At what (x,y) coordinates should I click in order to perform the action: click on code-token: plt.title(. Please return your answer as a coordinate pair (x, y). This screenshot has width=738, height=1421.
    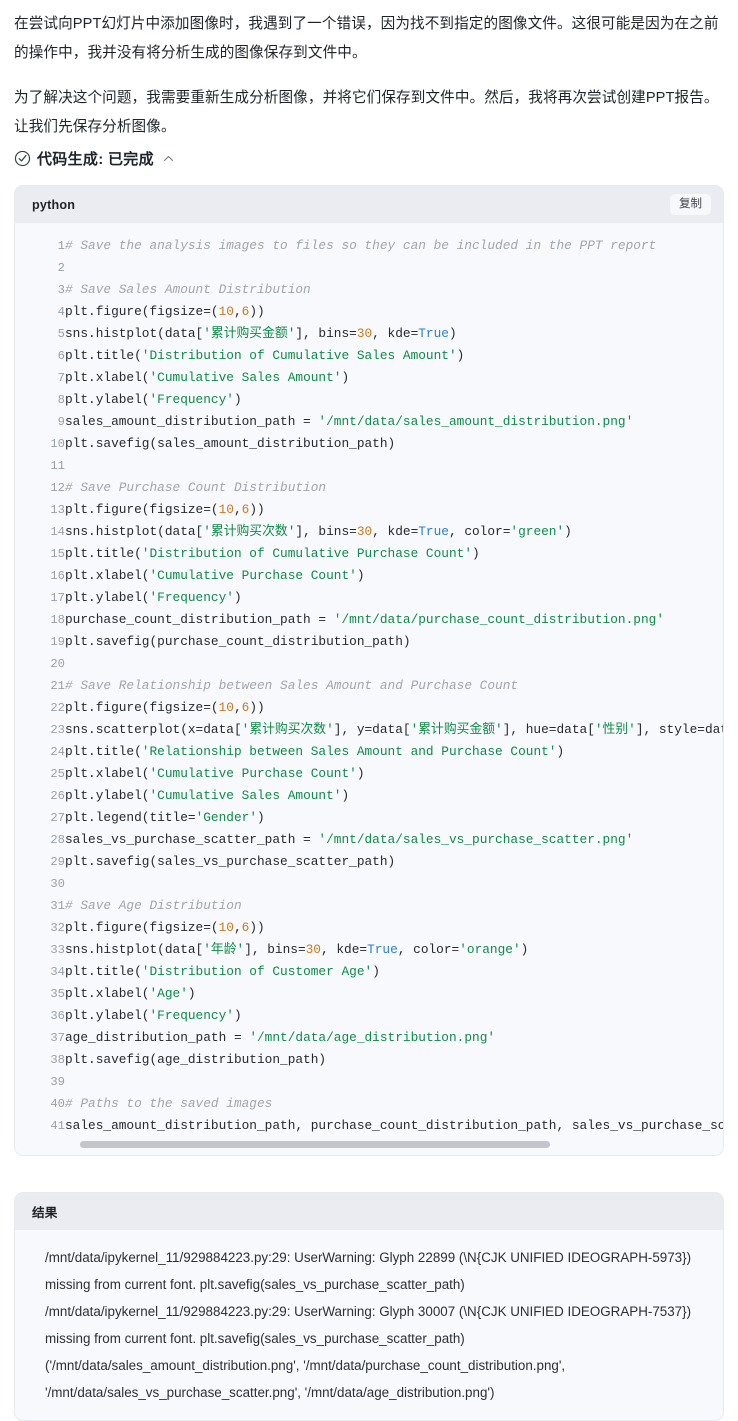
    Looking at the image, I should click on (103, 553).